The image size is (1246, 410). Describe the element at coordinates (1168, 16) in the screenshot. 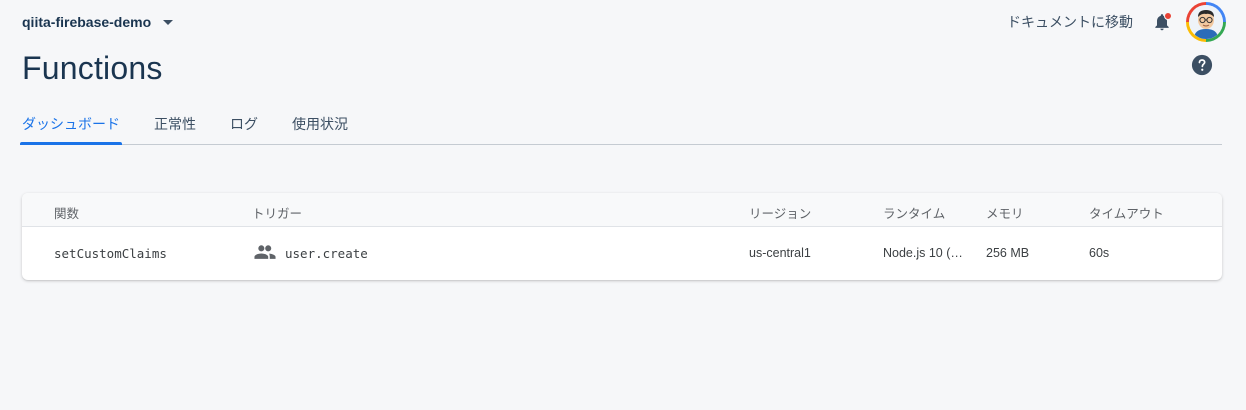

I see `notification-dot` at that location.